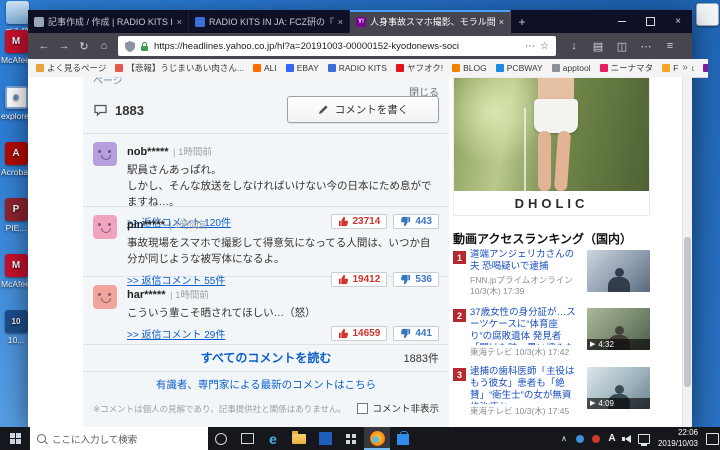 The width and height of the screenshot is (720, 450). Describe the element at coordinates (644, 438) in the screenshot. I see `network-button` at that location.